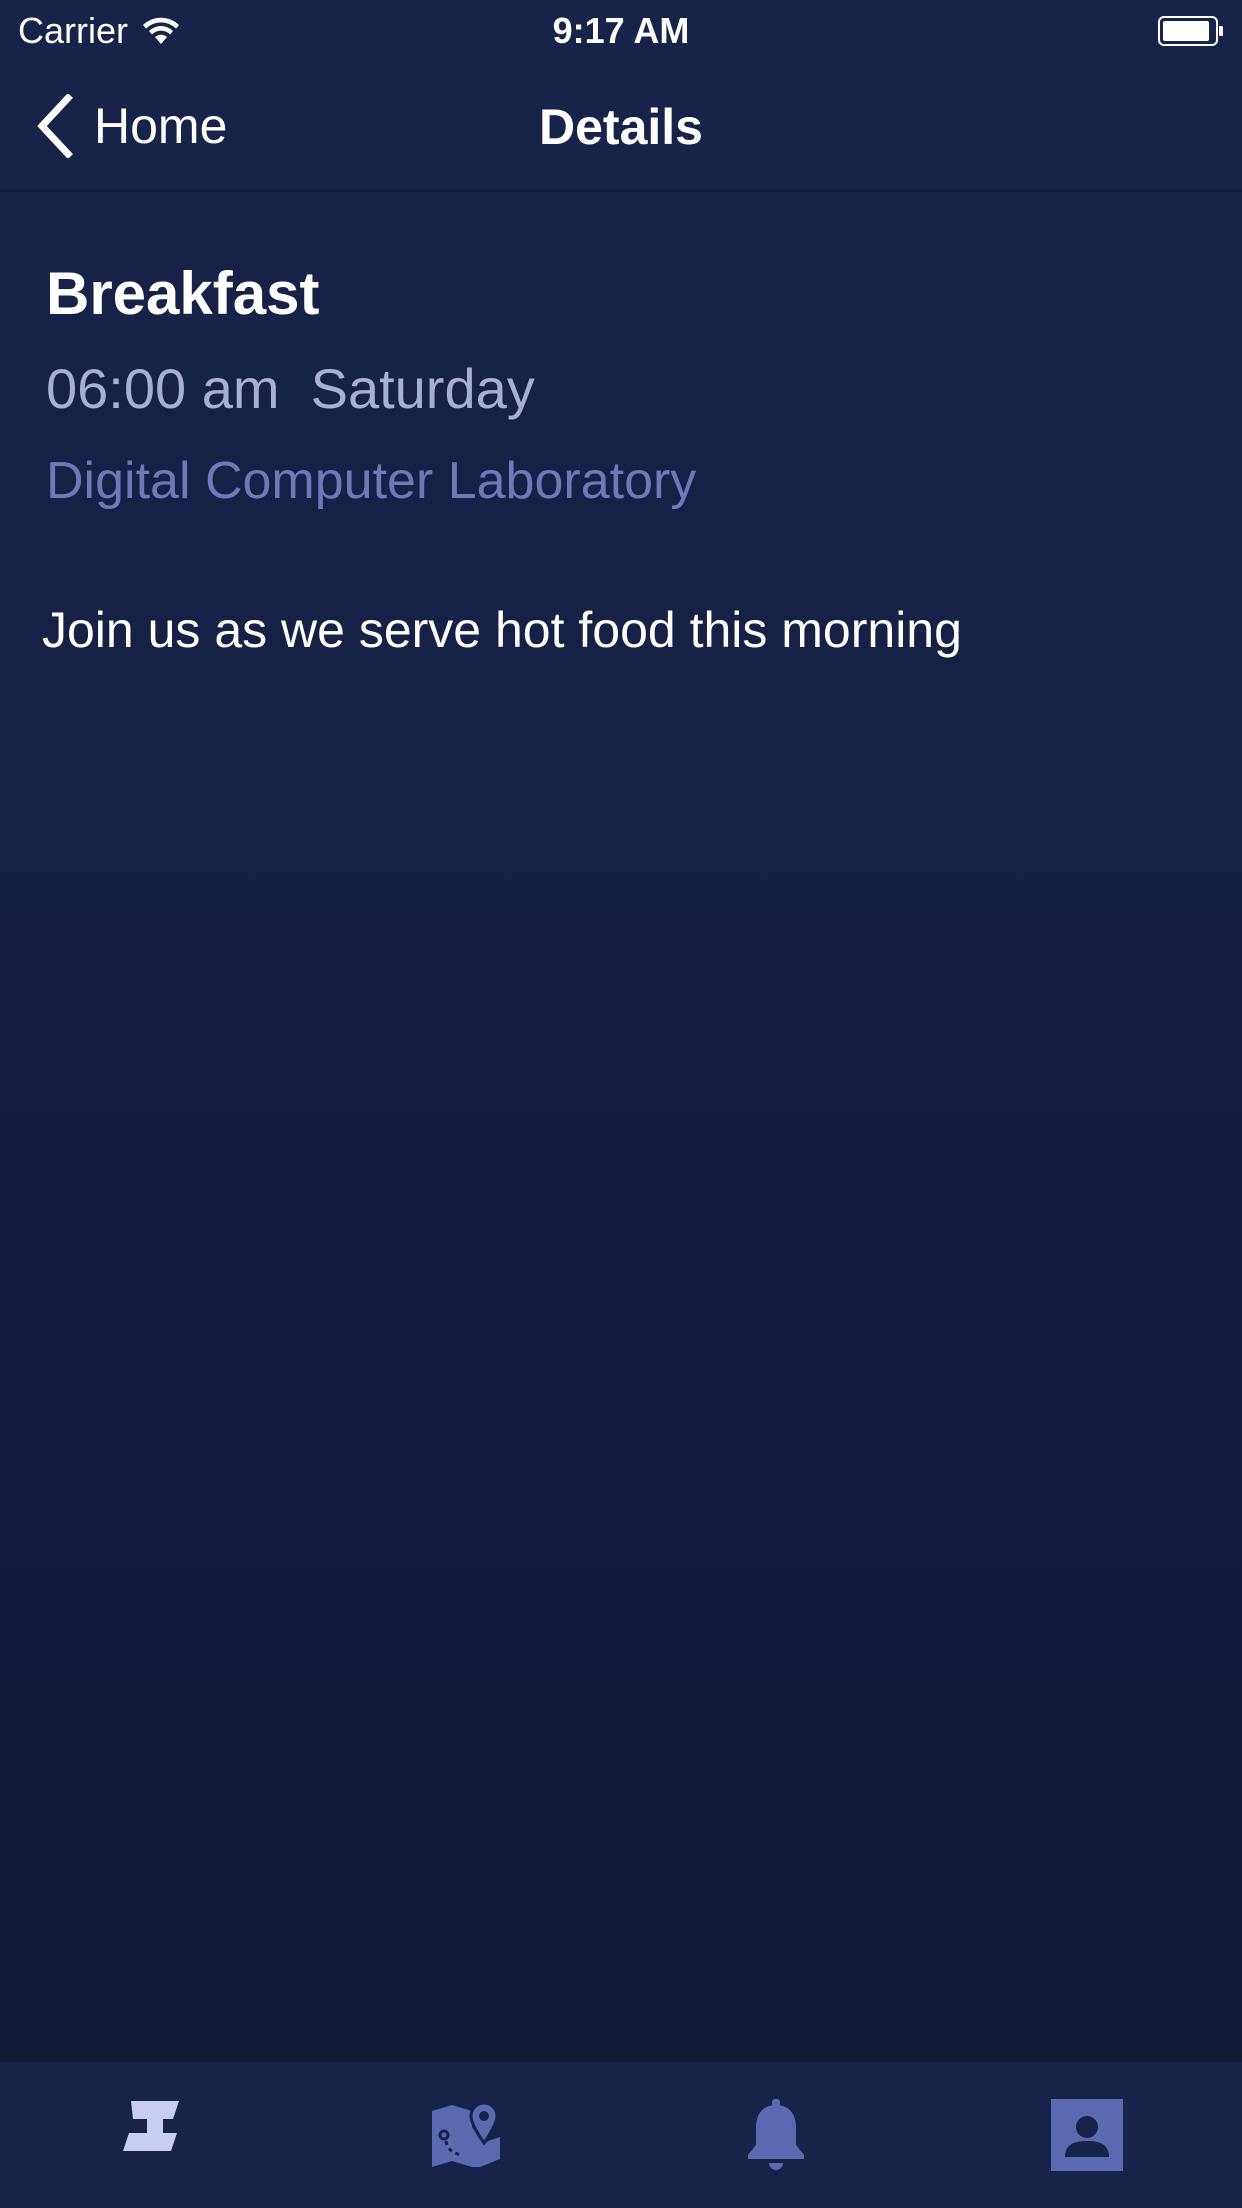  I want to click on event-time: 06:00 am Saturday, so click(290, 388).